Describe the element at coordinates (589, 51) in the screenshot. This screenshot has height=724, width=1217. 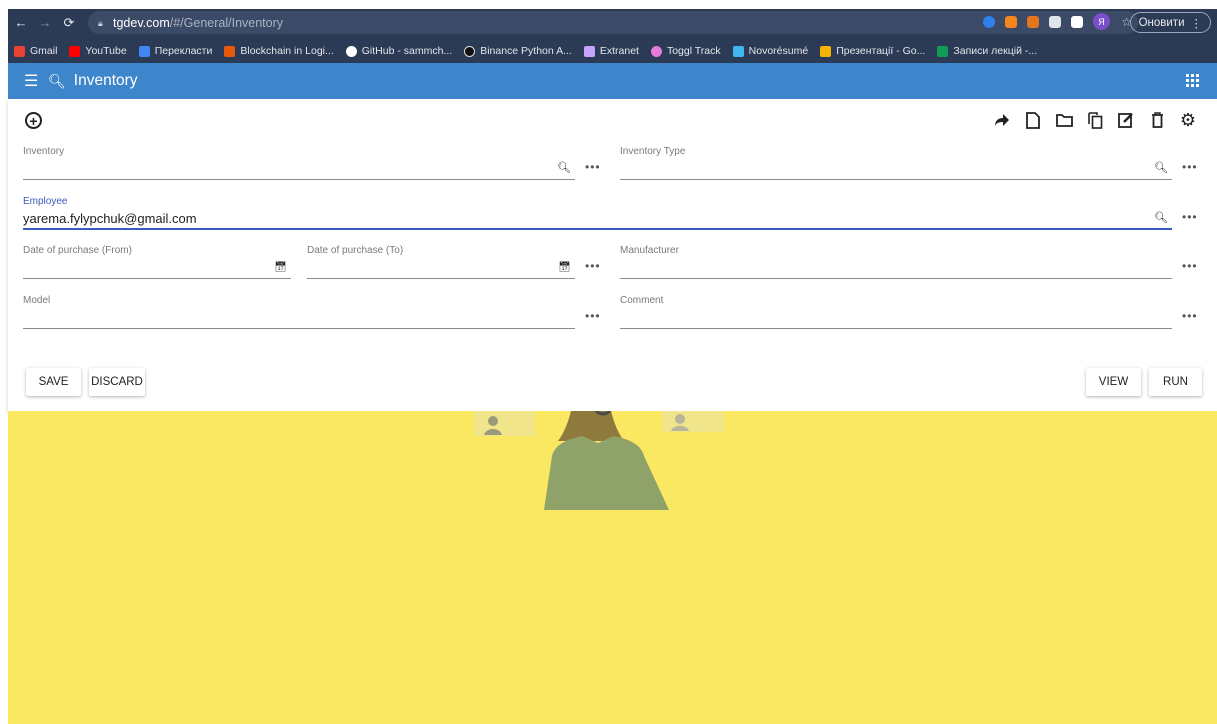
I see `extranet-icon` at that location.